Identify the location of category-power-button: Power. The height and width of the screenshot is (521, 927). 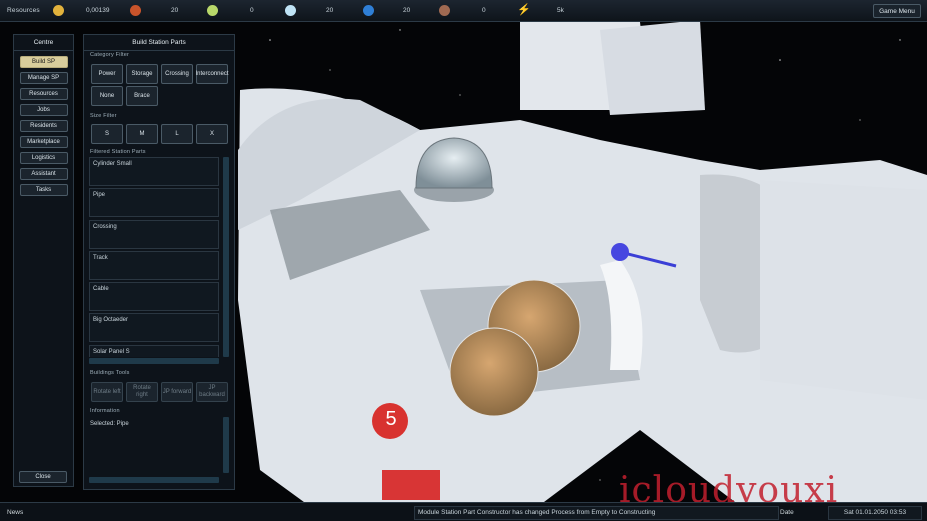
(107, 74).